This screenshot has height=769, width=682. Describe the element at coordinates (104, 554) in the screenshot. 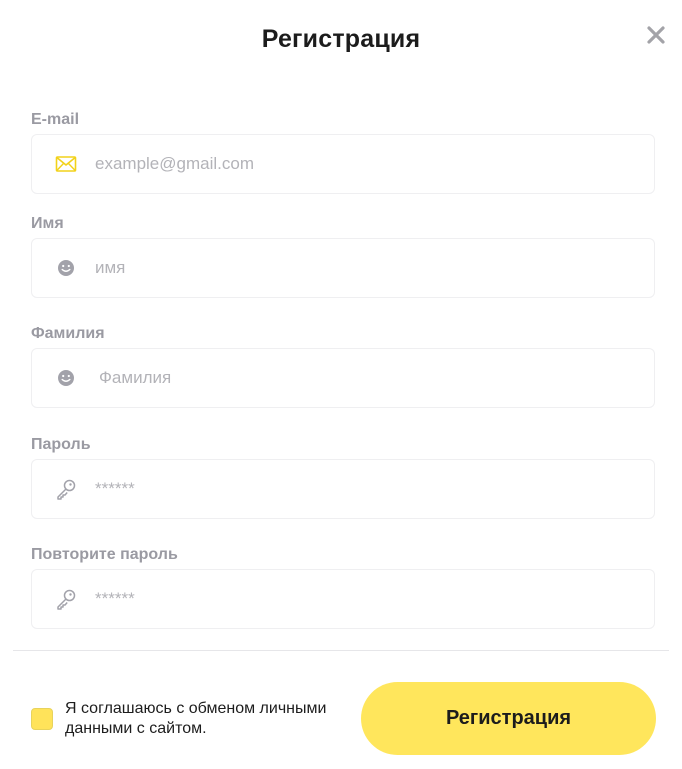

I see `password-repeat-label: Повторите пароль` at that location.